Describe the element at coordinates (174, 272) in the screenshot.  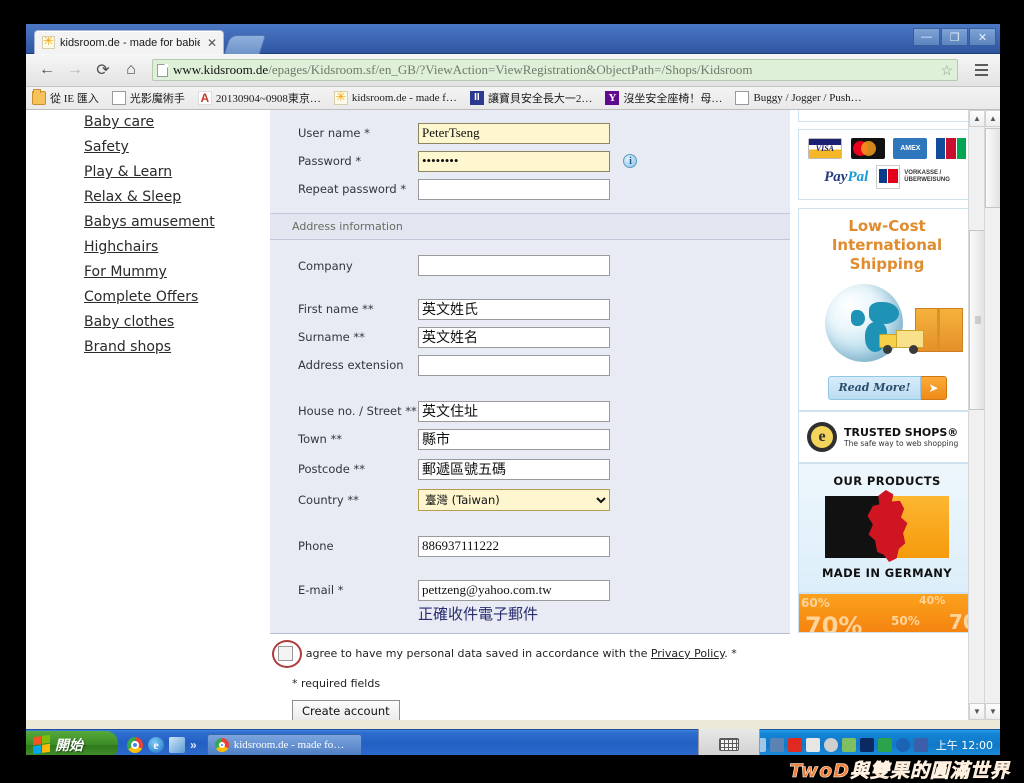
I see `sidebar-item-for-mummy: For Mummy` at that location.